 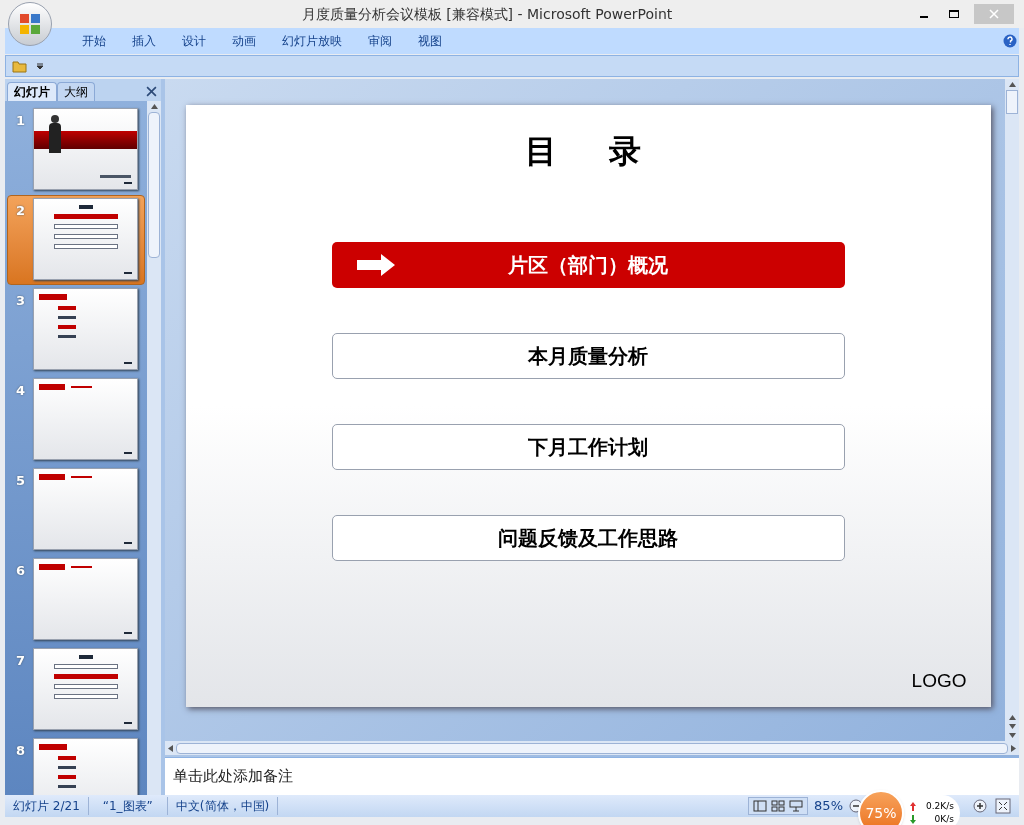 What do you see at coordinates (21, 751) in the screenshot?
I see `slide-number: 8` at bounding box center [21, 751].